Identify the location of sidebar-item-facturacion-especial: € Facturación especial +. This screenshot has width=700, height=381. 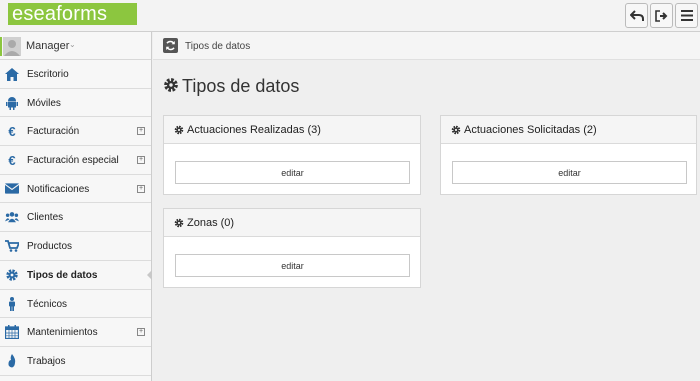
(75, 160).